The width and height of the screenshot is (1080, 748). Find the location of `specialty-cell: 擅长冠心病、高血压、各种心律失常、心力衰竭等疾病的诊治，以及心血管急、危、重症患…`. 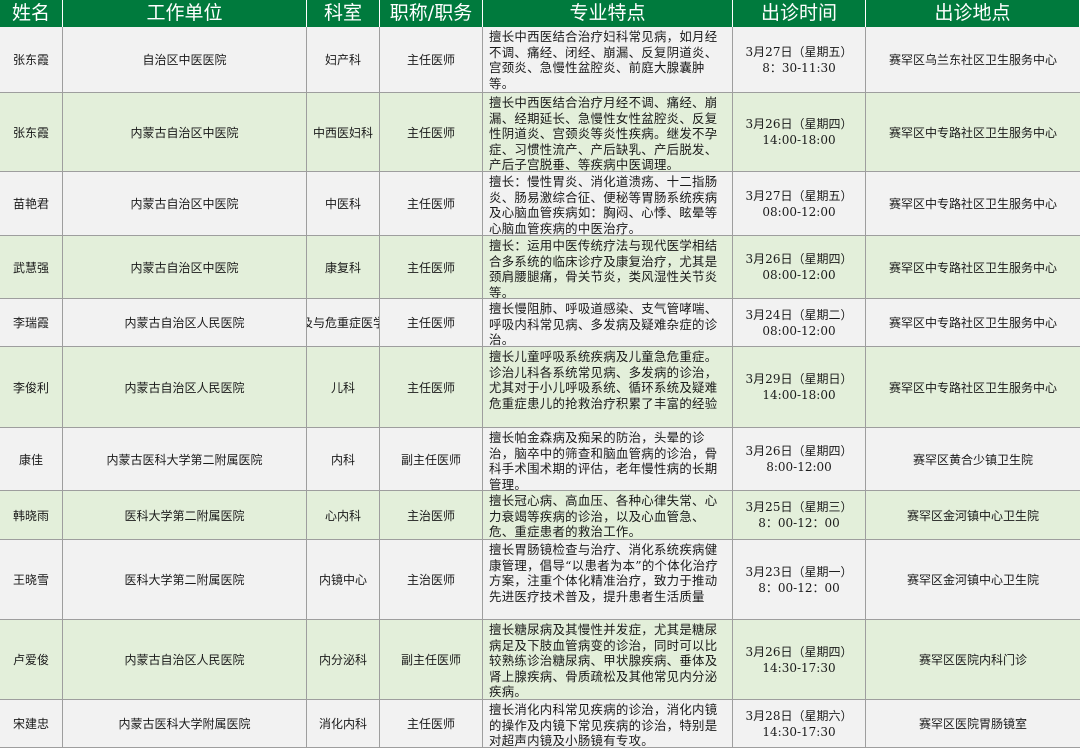

specialty-cell: 擅长冠心病、高血压、各种心律失常、心力衰竭等疾病的诊治，以及心血管急、危、重症患… is located at coordinates (608, 515).